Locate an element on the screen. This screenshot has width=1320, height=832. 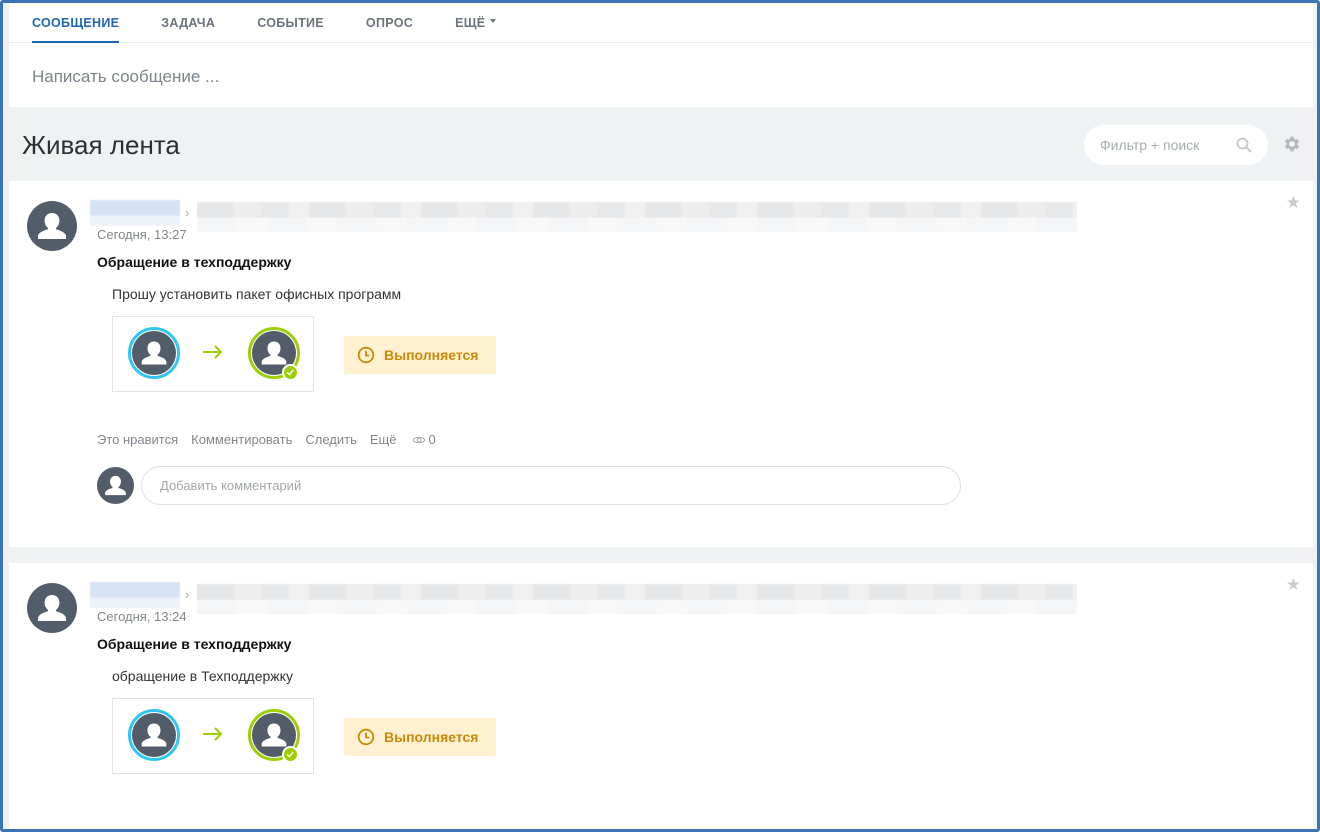
tab-task-label: ЗАДАЧА is located at coordinates (188, 22).